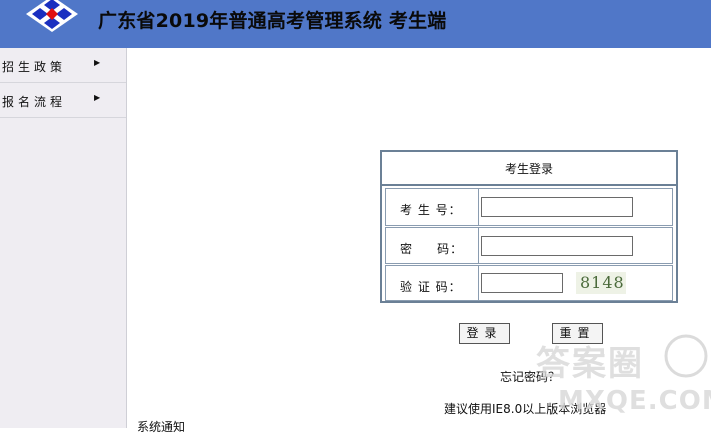  I want to click on captcha-text: 8148, so click(602, 282).